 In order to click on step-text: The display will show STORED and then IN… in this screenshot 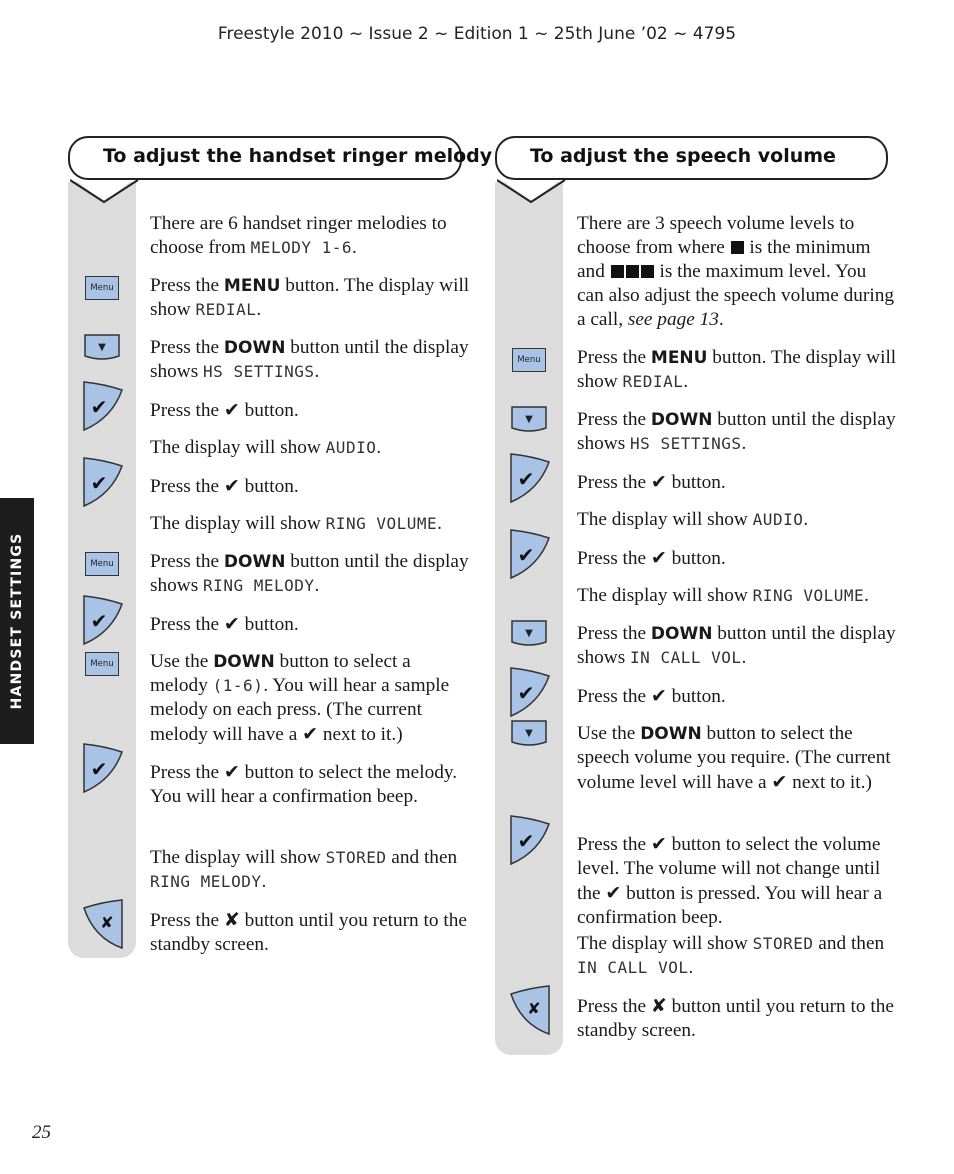, I will do `click(737, 956)`.